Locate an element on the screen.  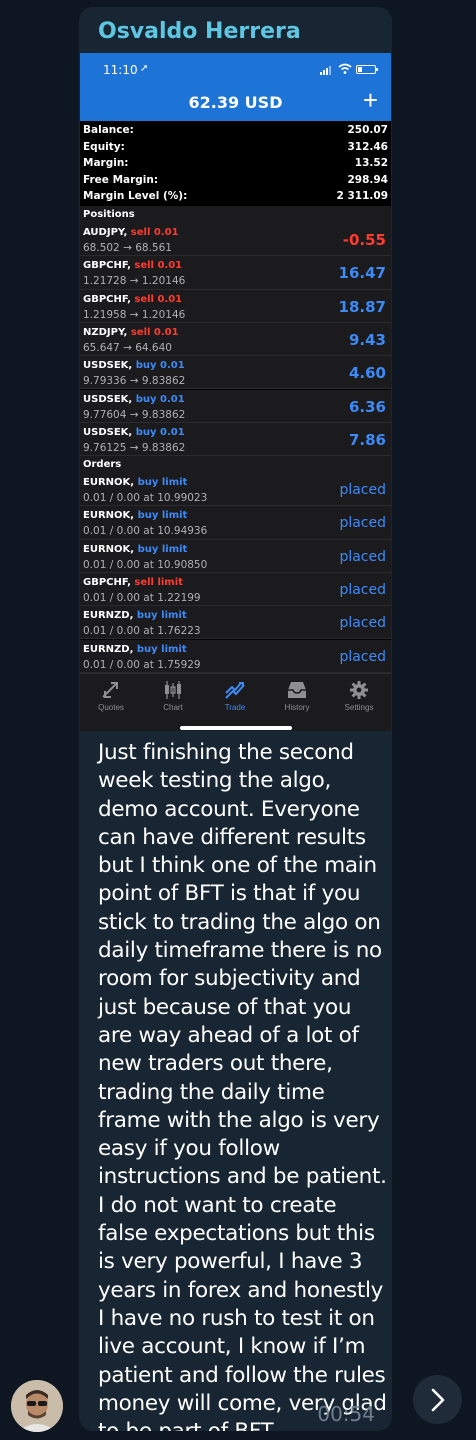
position-prices: 65.647 → 64.640 is located at coordinates (127, 347).